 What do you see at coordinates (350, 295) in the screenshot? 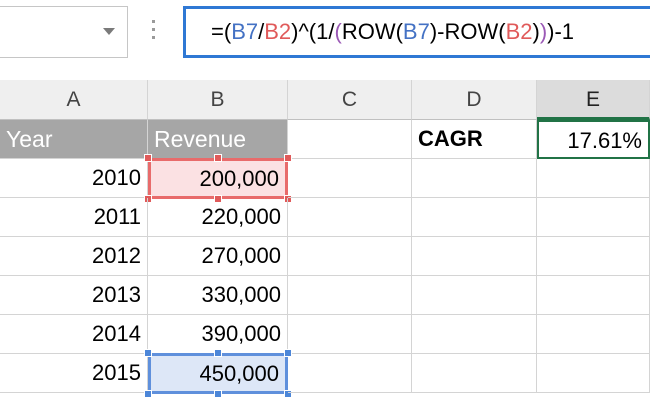
I see `cell-c5` at bounding box center [350, 295].